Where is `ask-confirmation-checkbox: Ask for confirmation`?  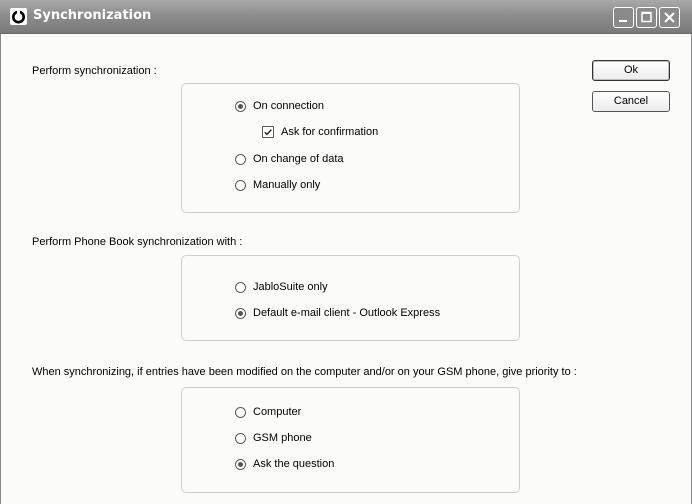 ask-confirmation-checkbox: Ask for confirmation is located at coordinates (320, 132).